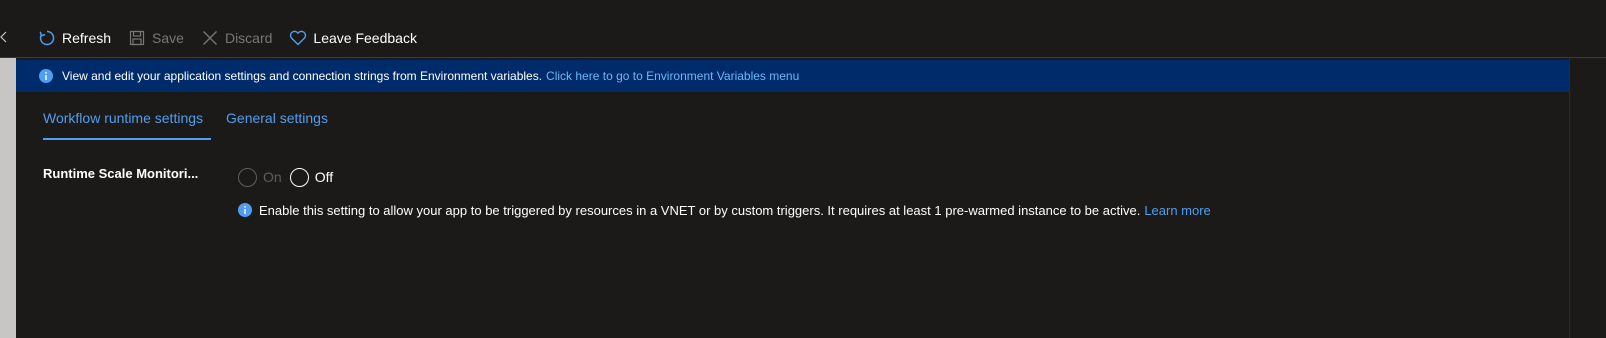 The height and width of the screenshot is (338, 1606). I want to click on runtime-scale-monitoring-radio-group: On Off, so click(289, 177).